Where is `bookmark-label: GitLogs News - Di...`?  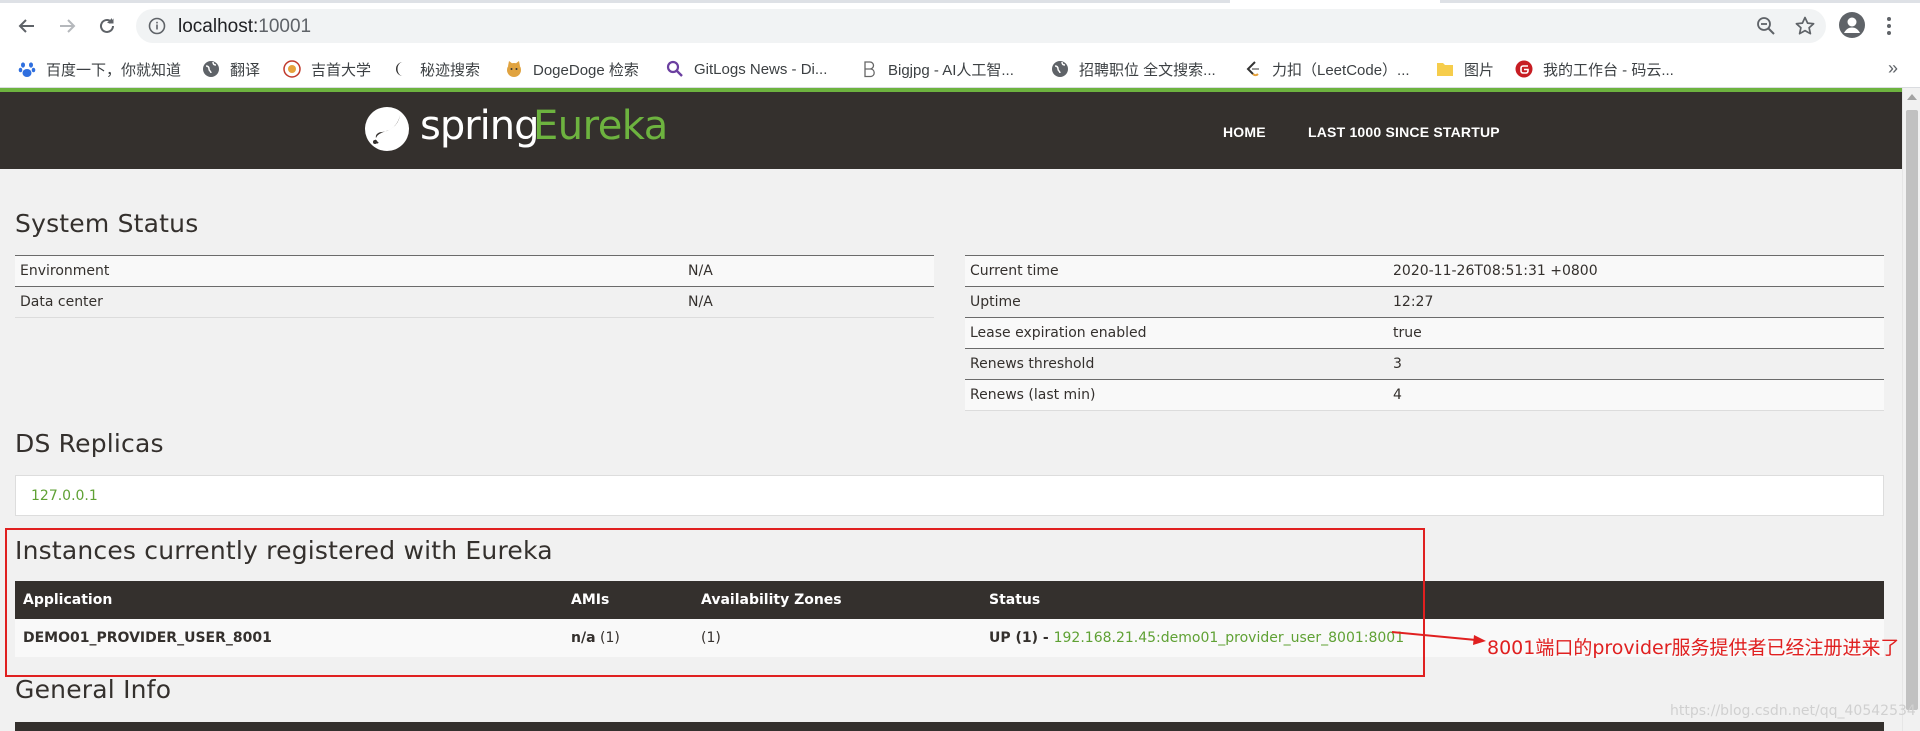
bookmark-label: GitLogs News - Di... is located at coordinates (761, 69).